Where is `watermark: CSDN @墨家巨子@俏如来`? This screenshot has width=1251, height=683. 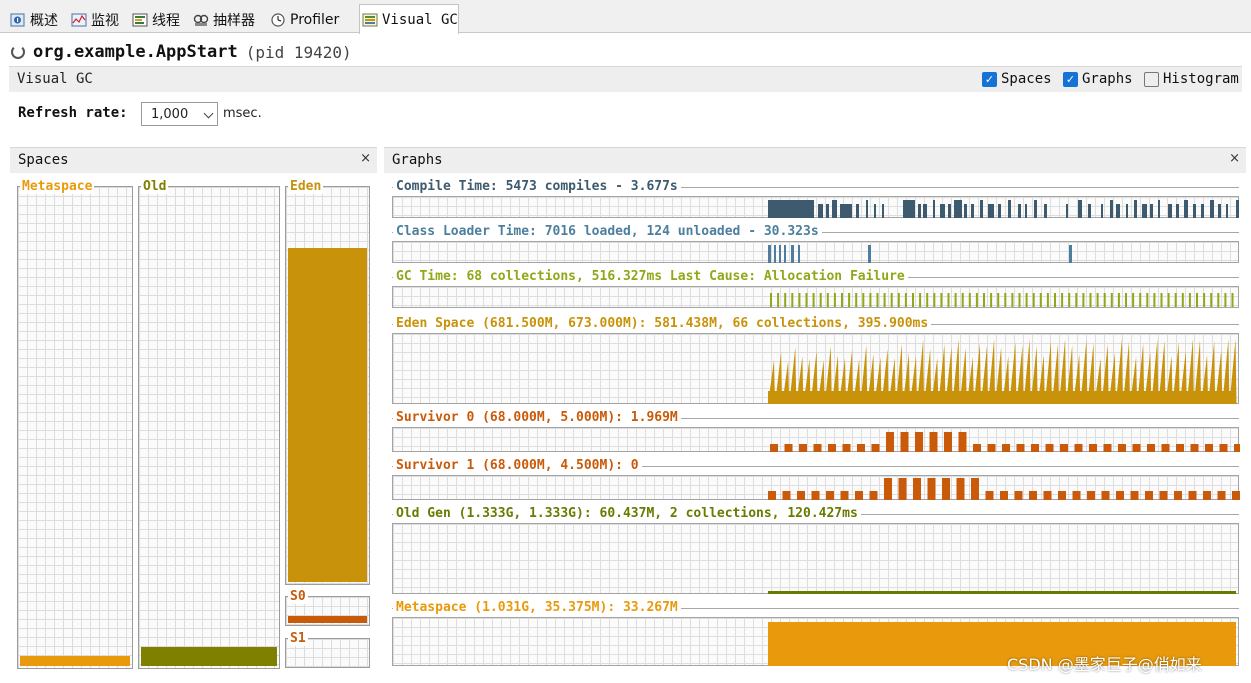
watermark: CSDN @墨家巨子@俏如来 is located at coordinates (1104, 664).